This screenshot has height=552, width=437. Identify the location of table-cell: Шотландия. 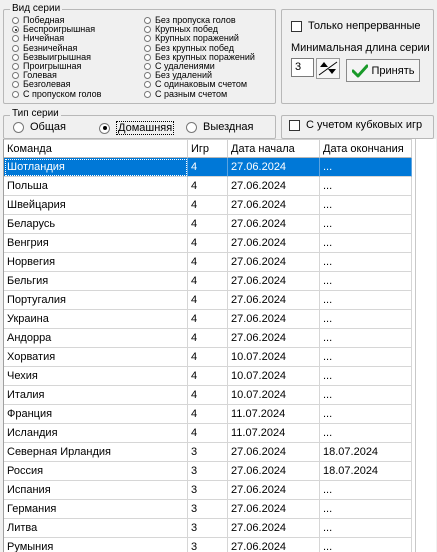
(96, 167).